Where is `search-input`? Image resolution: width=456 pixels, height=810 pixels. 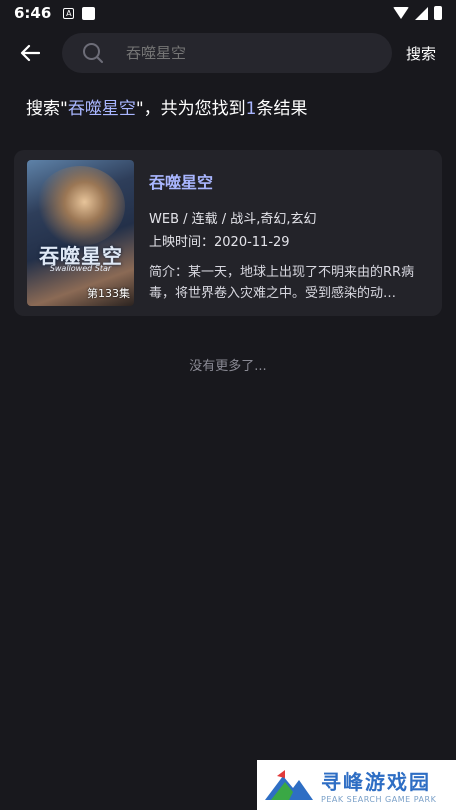
search-input is located at coordinates (236, 53).